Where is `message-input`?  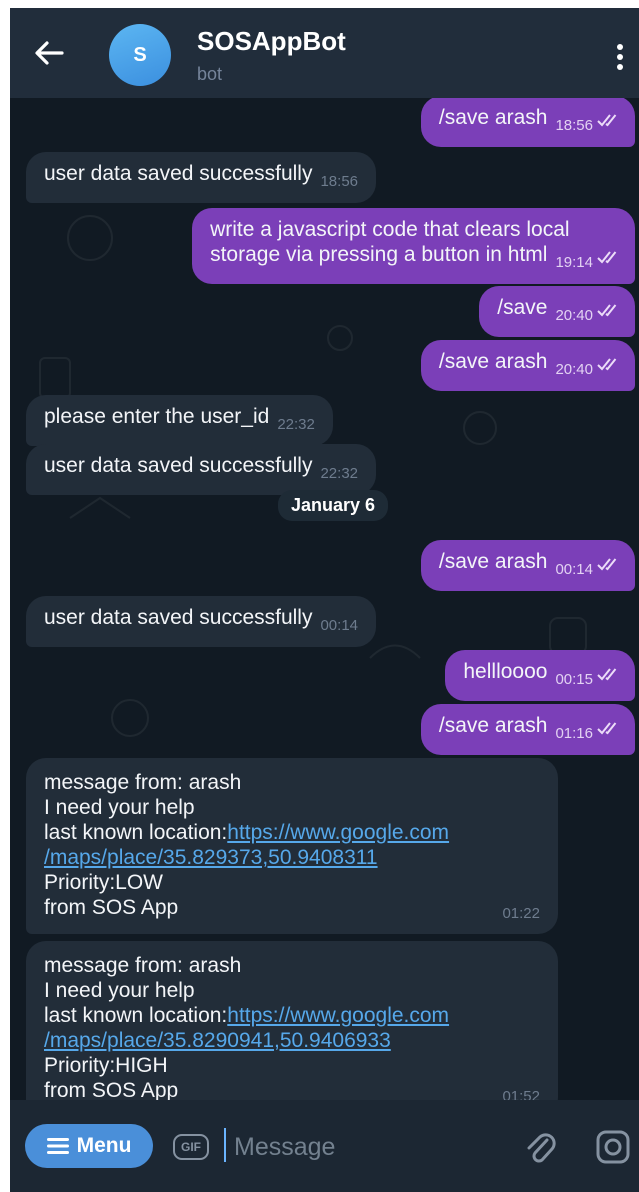 message-input is located at coordinates (364, 1147).